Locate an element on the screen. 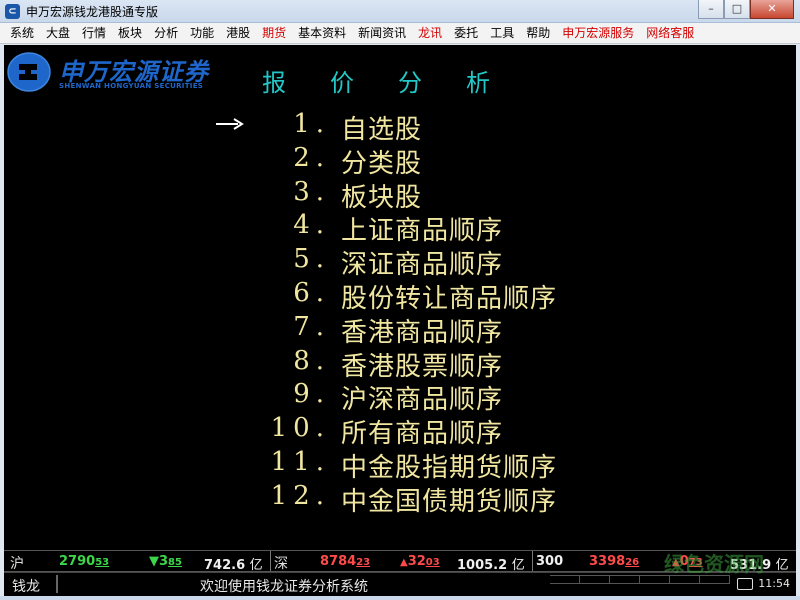 This screenshot has height=600, width=800. brand-logo-icon is located at coordinates (29, 72).